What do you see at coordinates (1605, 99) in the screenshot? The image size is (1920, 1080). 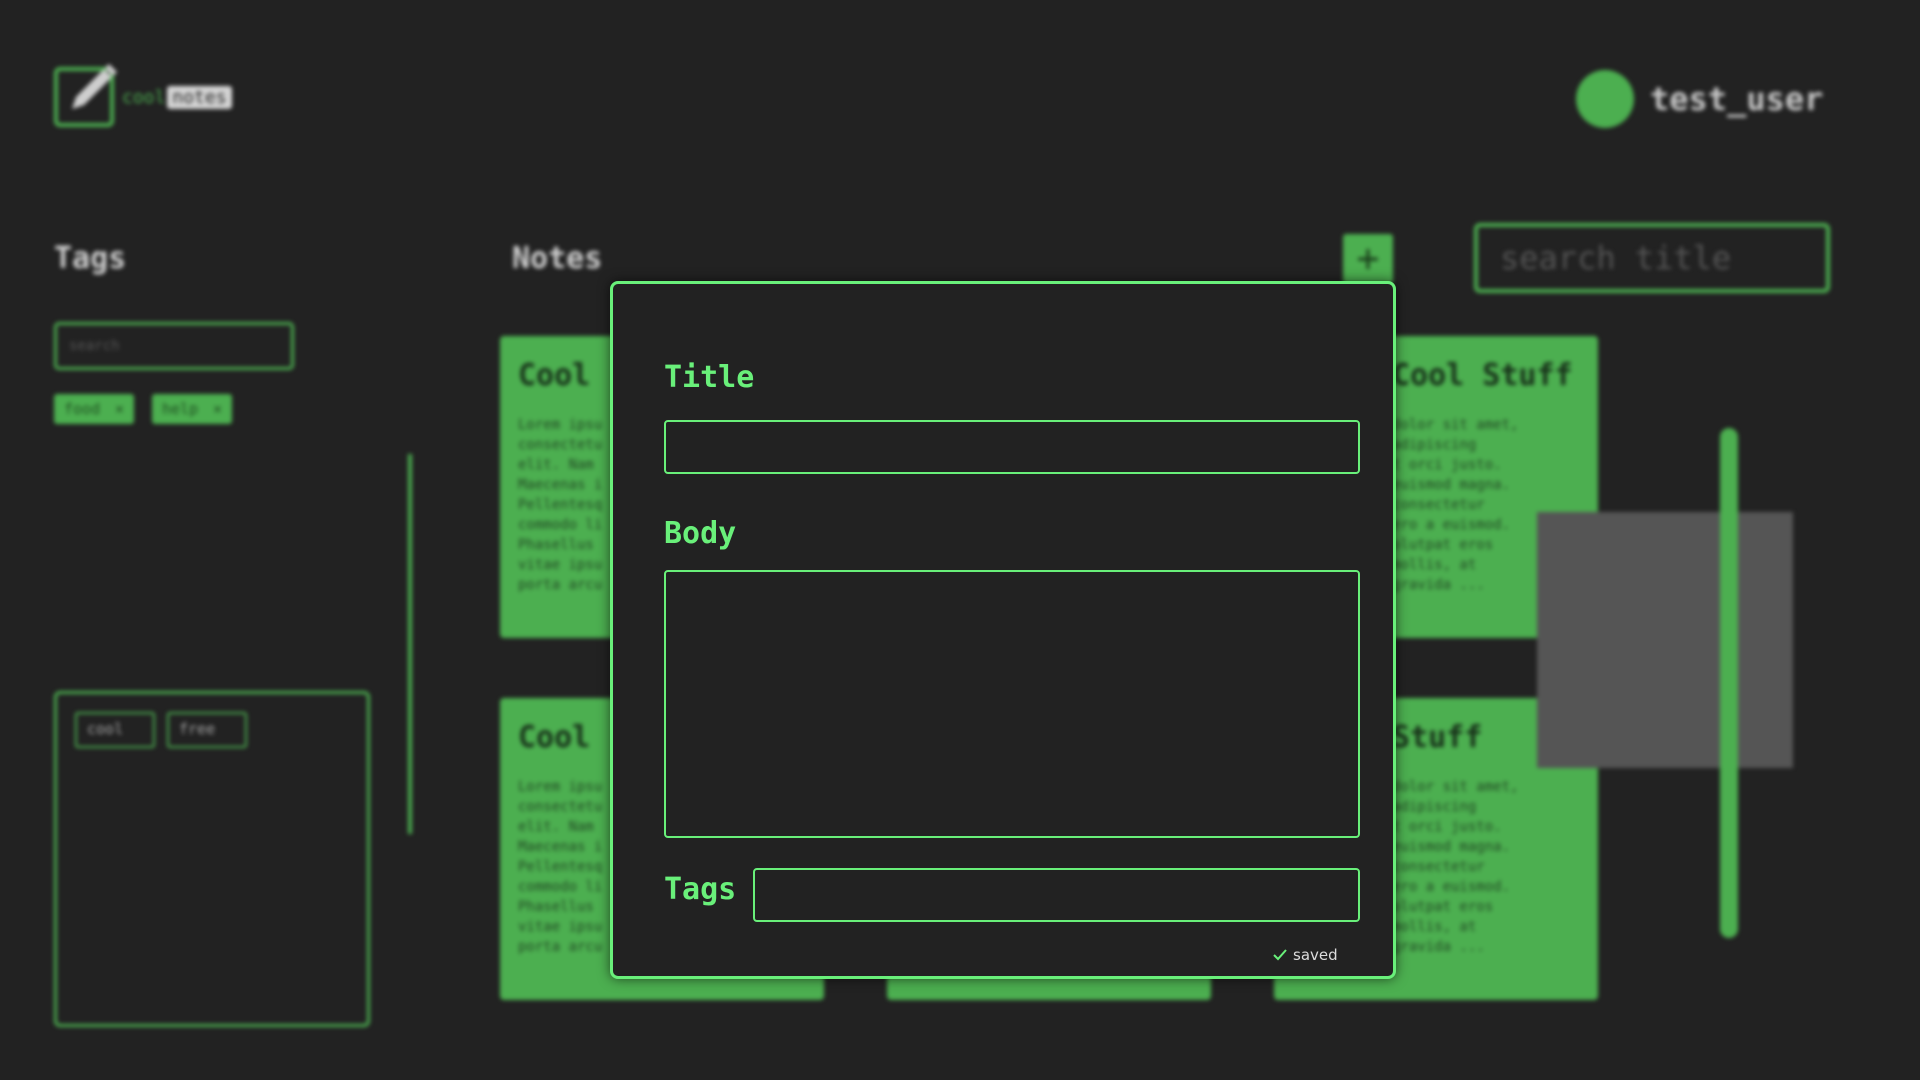 I see `avatar` at bounding box center [1605, 99].